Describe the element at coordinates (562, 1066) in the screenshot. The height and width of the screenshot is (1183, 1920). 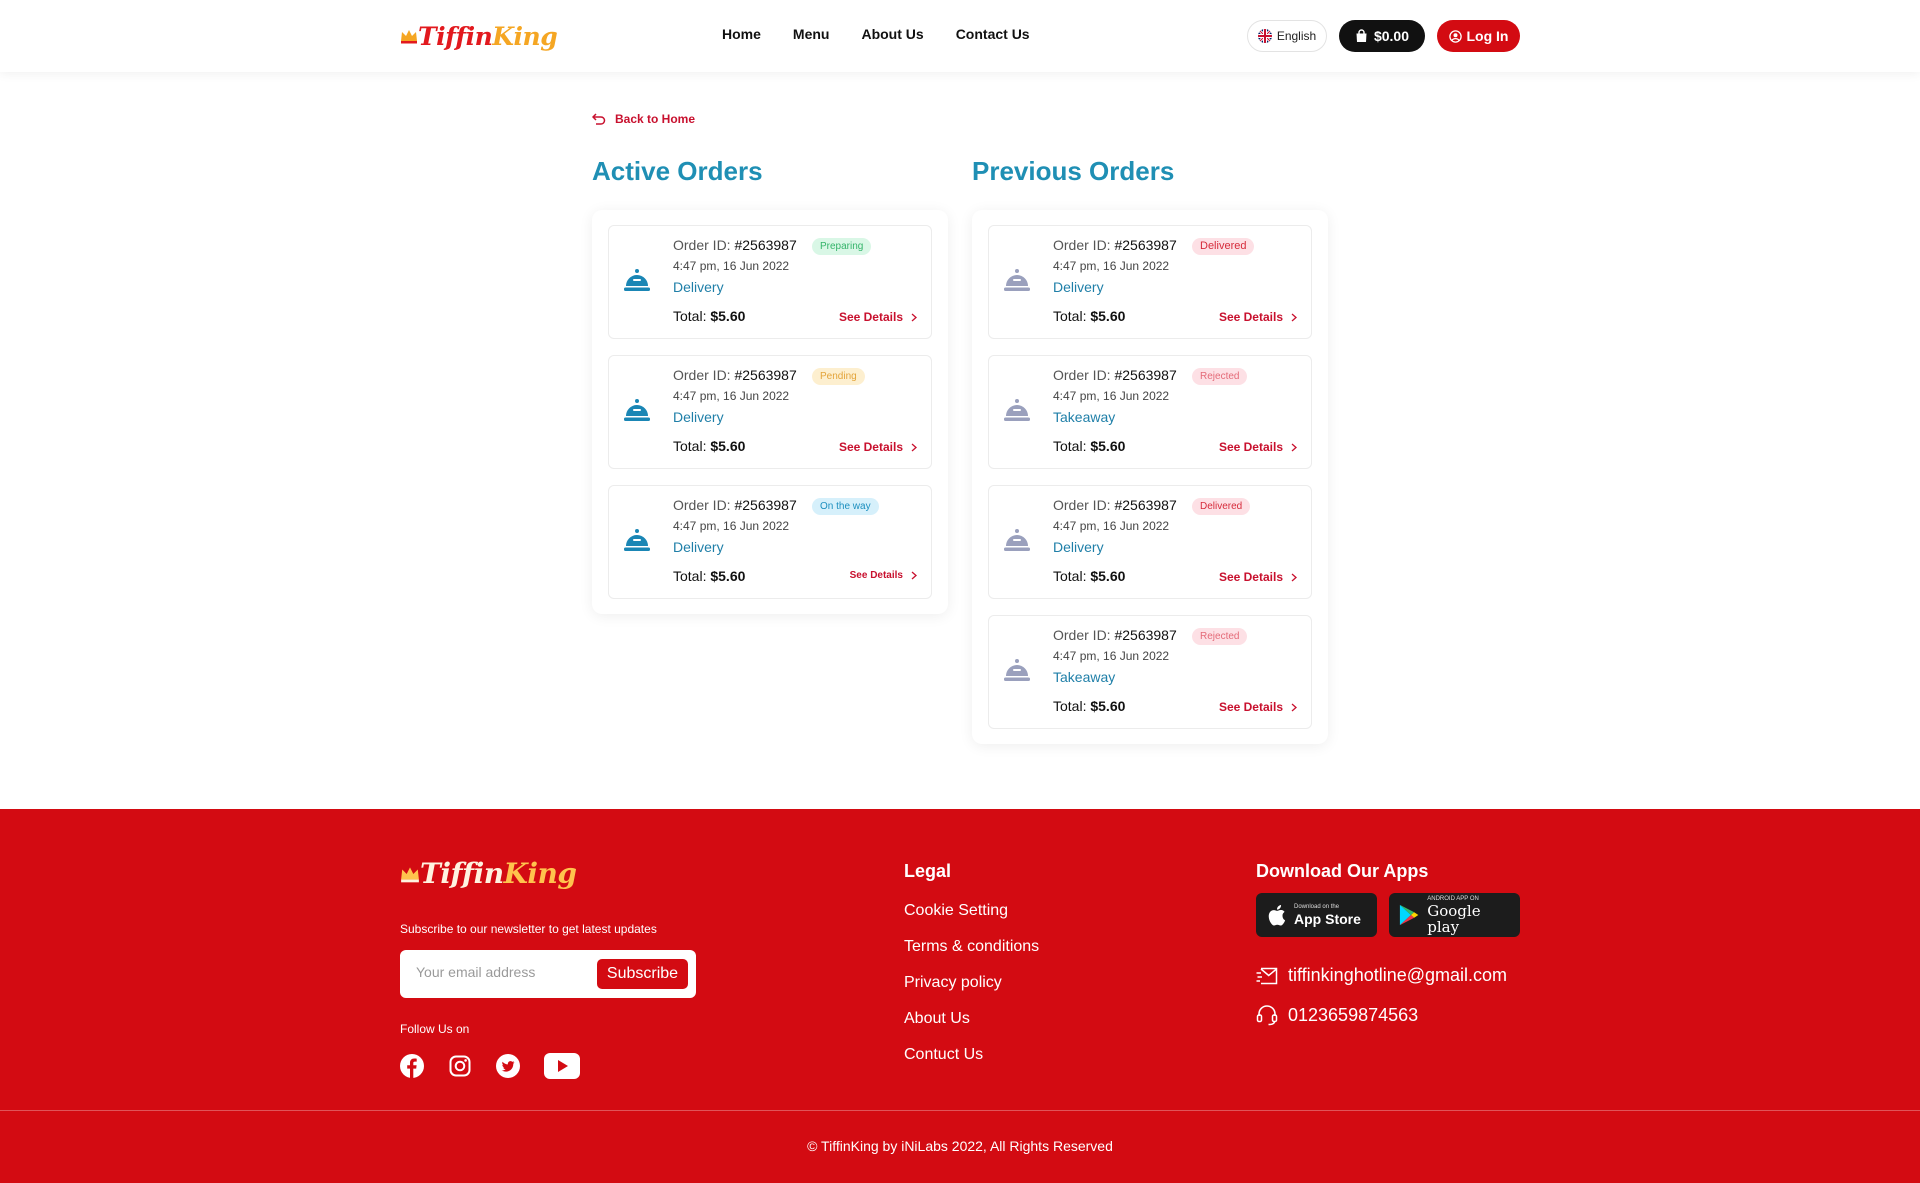
I see `youtube-icon` at that location.